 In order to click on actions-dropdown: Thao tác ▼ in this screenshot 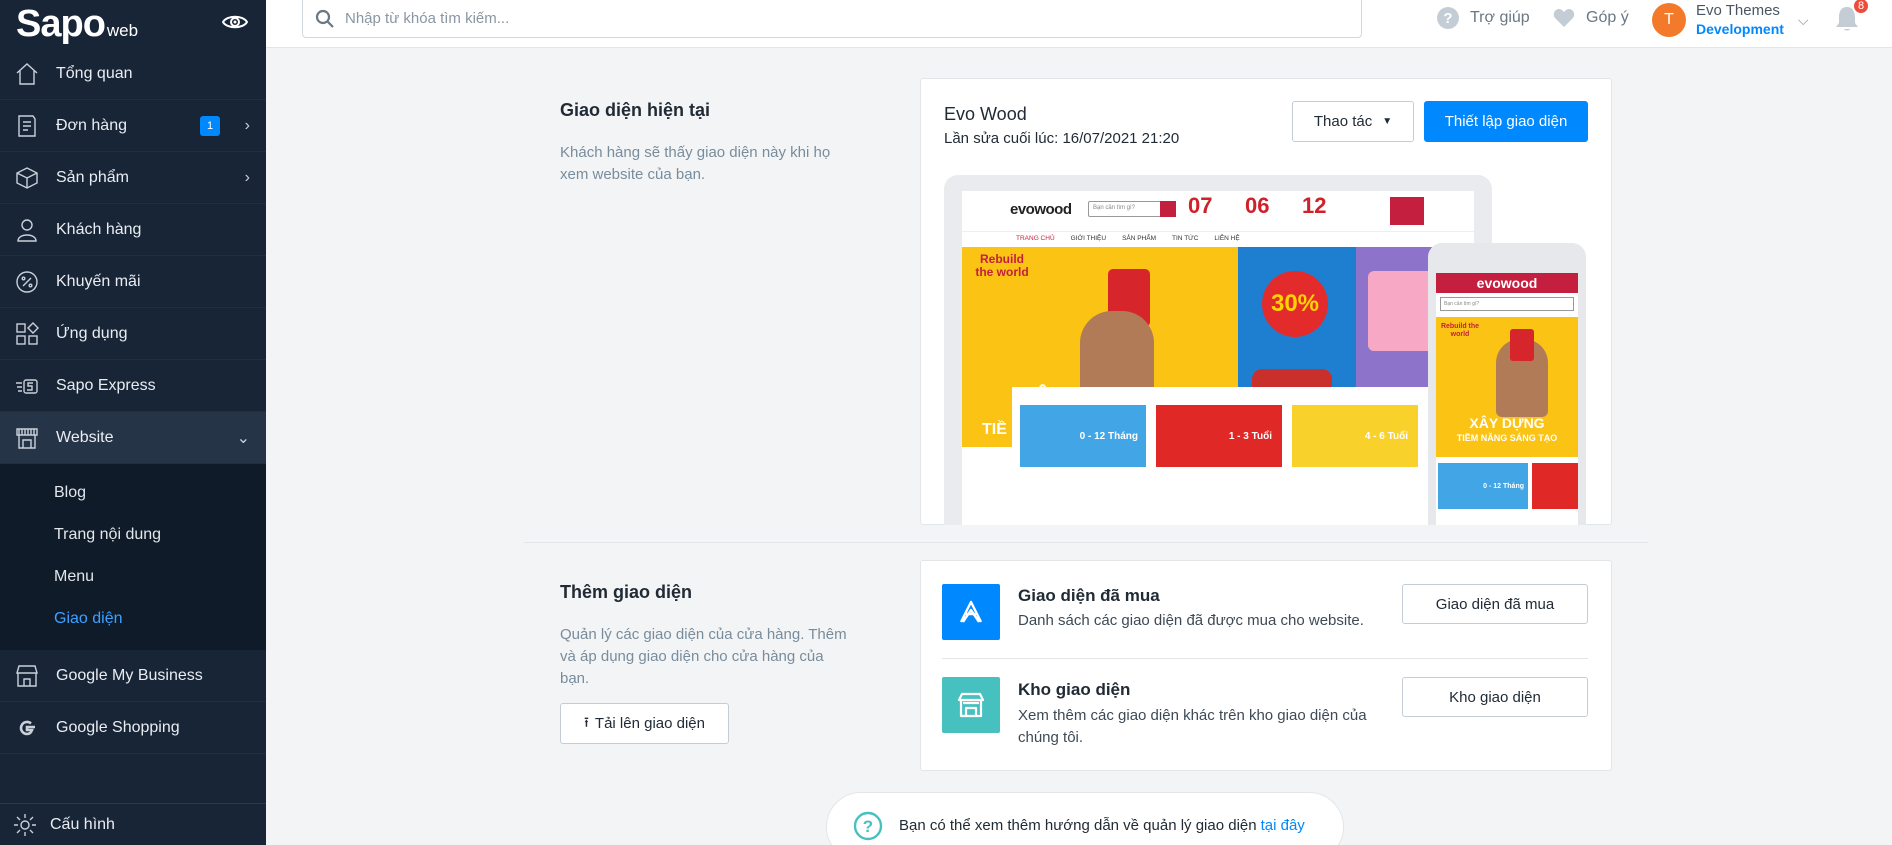, I will do `click(1353, 121)`.